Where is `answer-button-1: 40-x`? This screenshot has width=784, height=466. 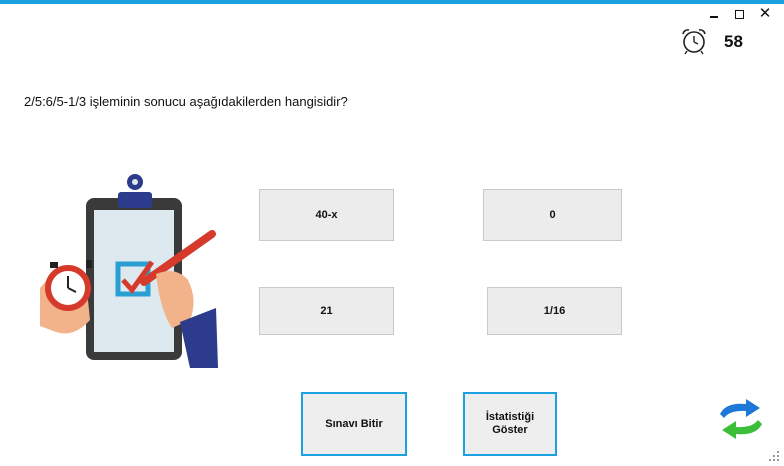
answer-button-1: 40-x is located at coordinates (326, 215).